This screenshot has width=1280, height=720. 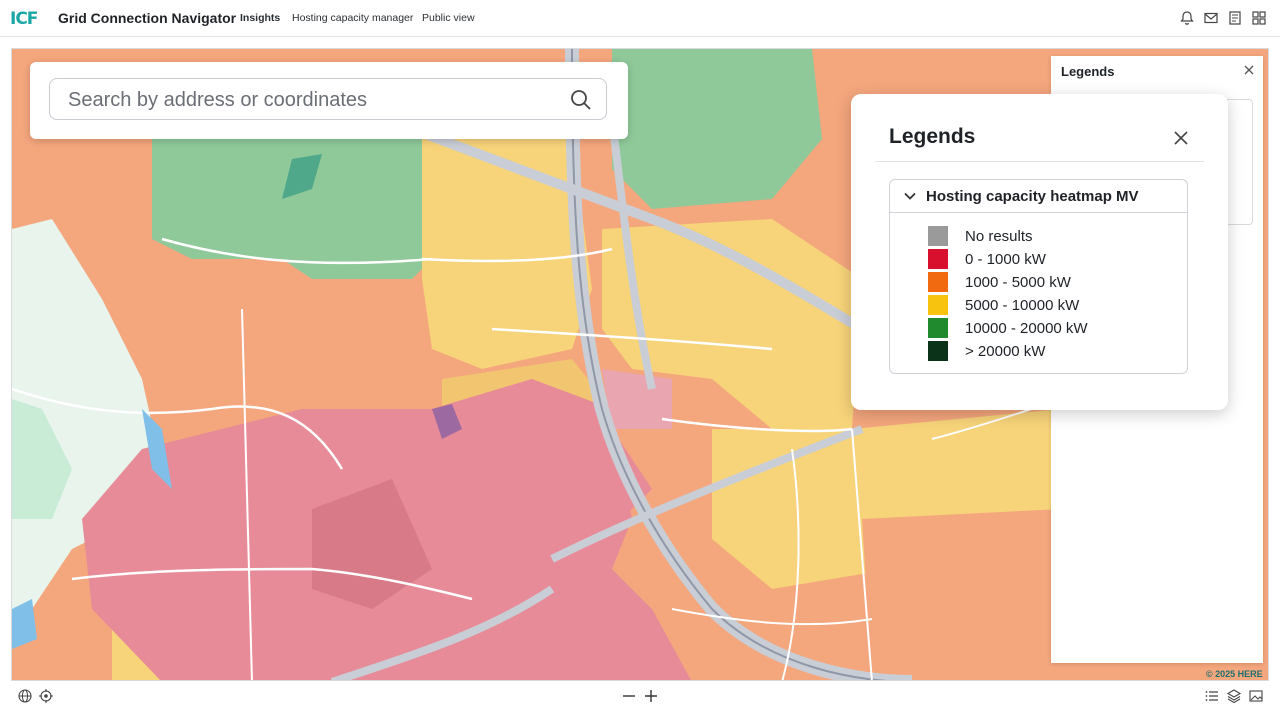 What do you see at coordinates (1234, 674) in the screenshot?
I see `map-attribution: © 2025 HERE` at bounding box center [1234, 674].